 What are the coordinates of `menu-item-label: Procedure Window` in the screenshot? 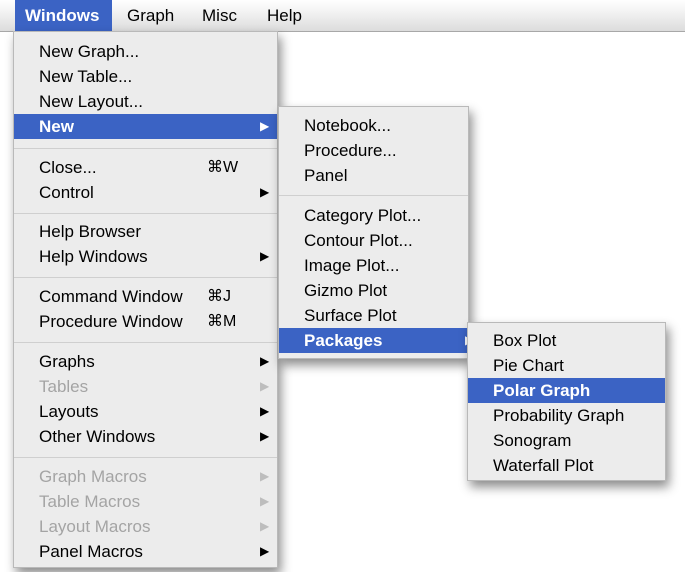 It's located at (111, 321).